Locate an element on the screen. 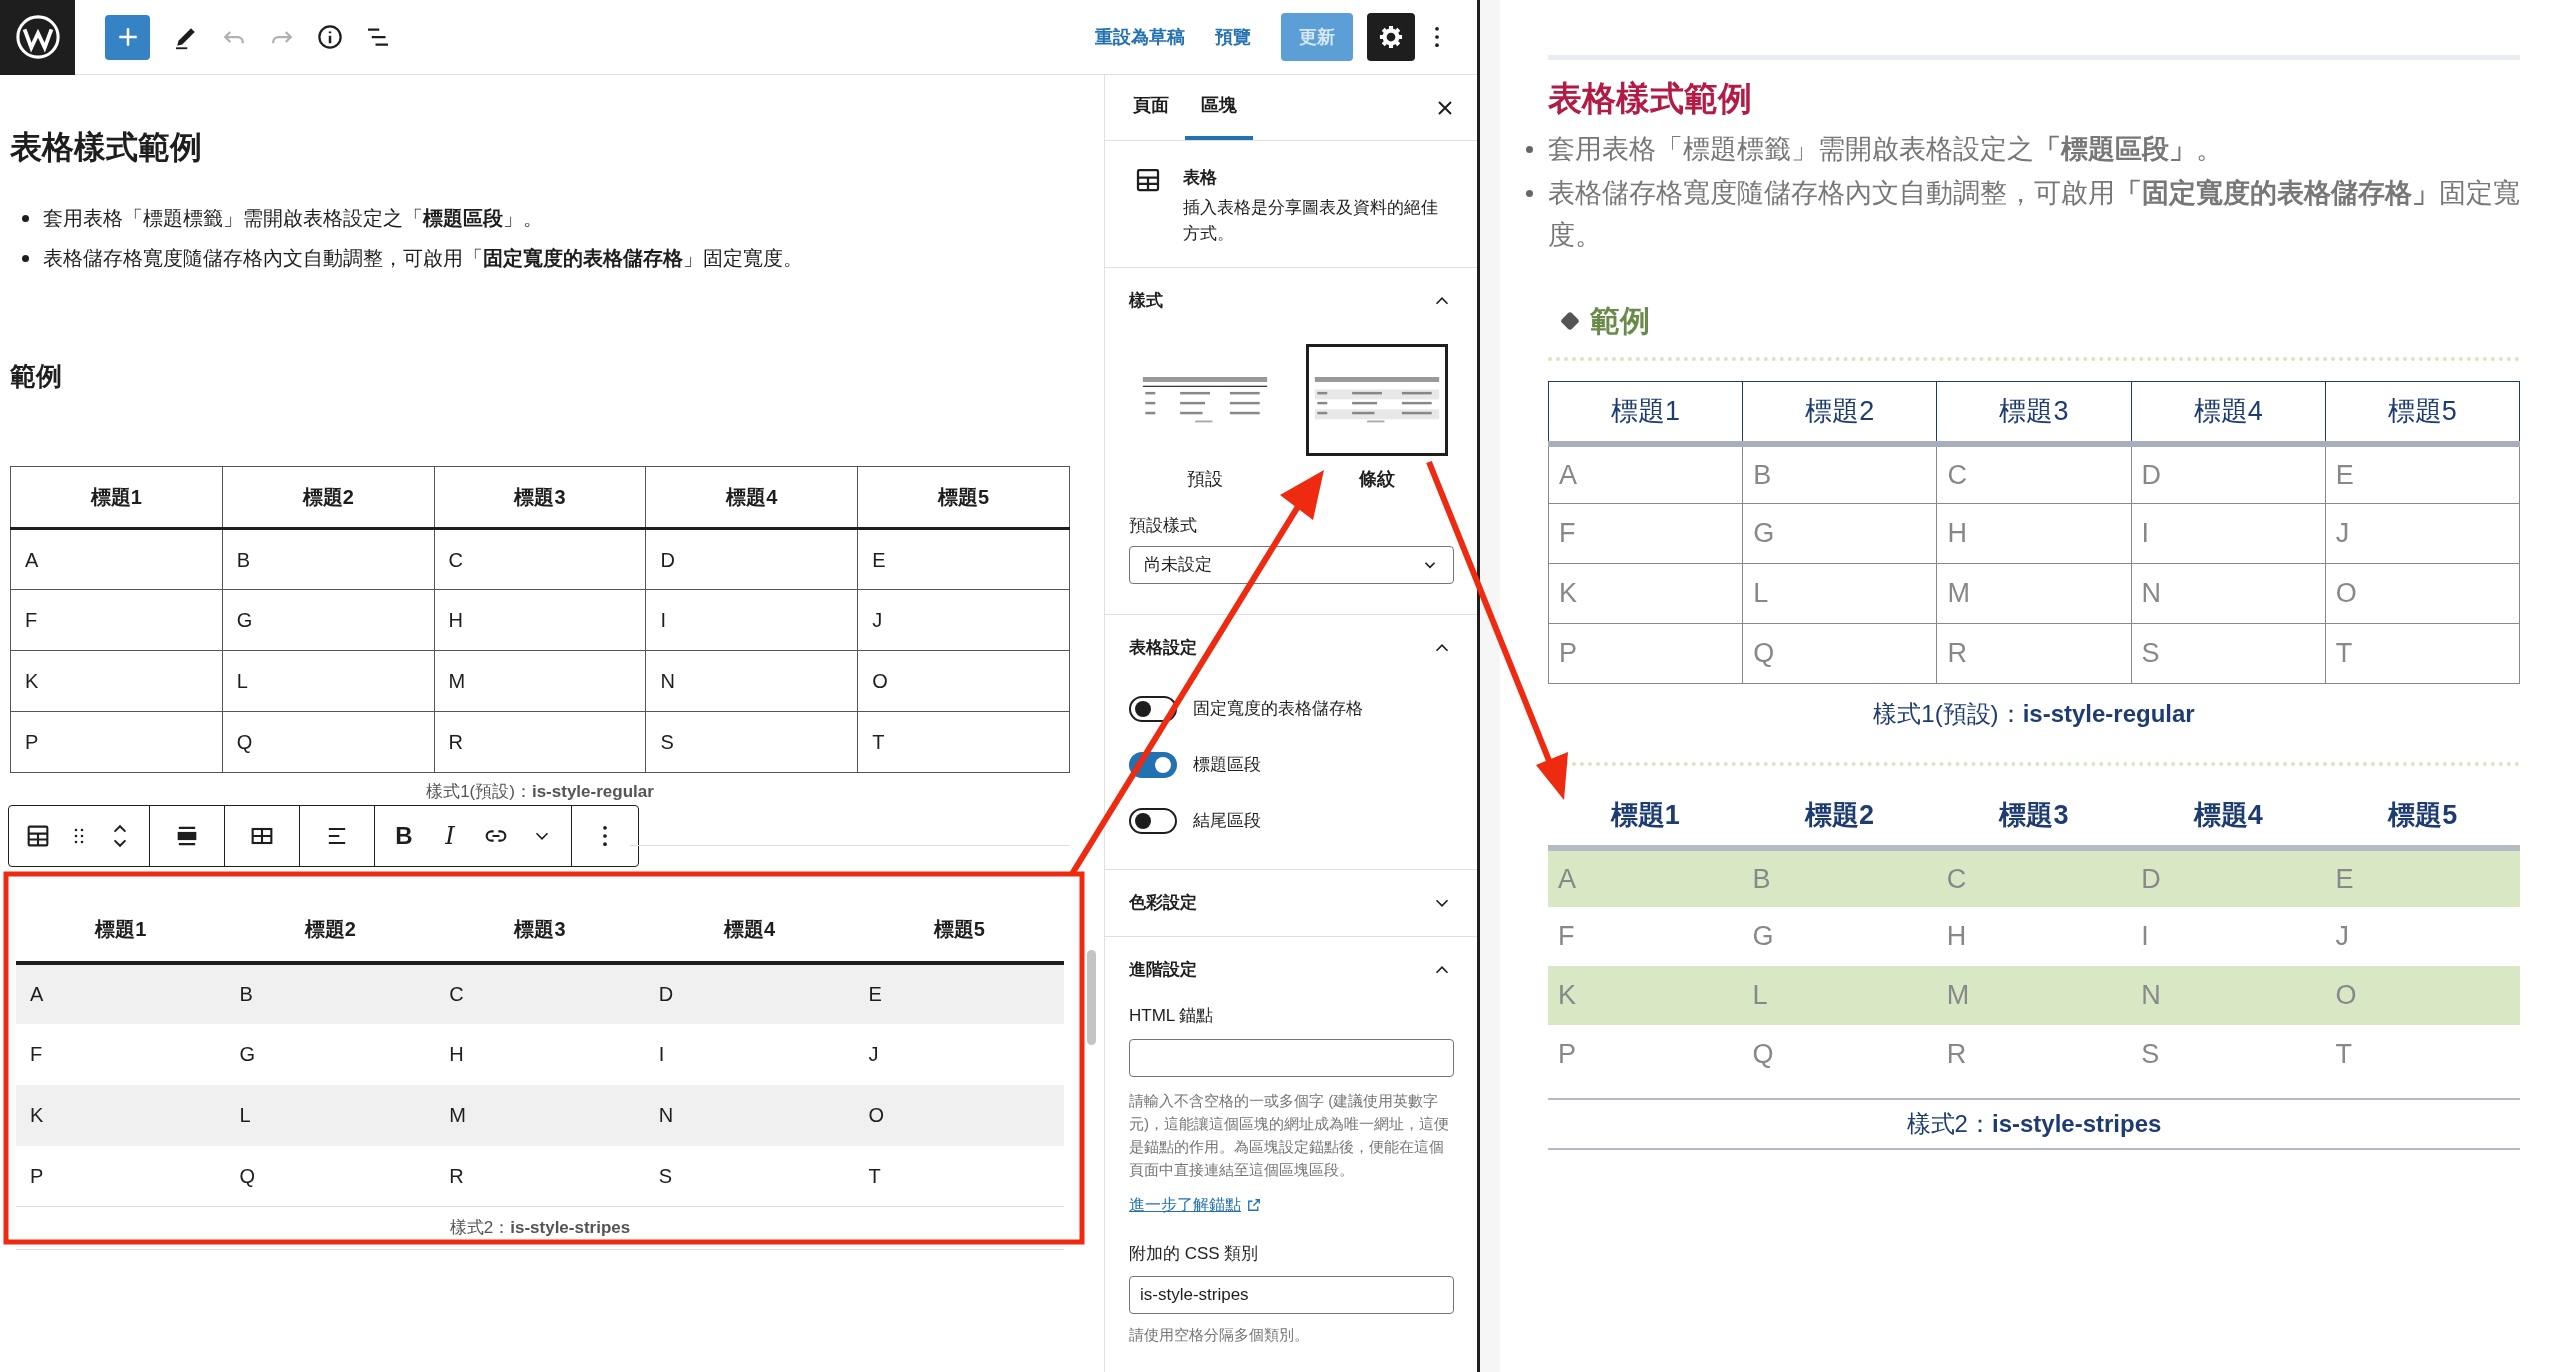 This screenshot has height=1372, width=2560. panel-title: 色彩設定 is located at coordinates (1163, 903).